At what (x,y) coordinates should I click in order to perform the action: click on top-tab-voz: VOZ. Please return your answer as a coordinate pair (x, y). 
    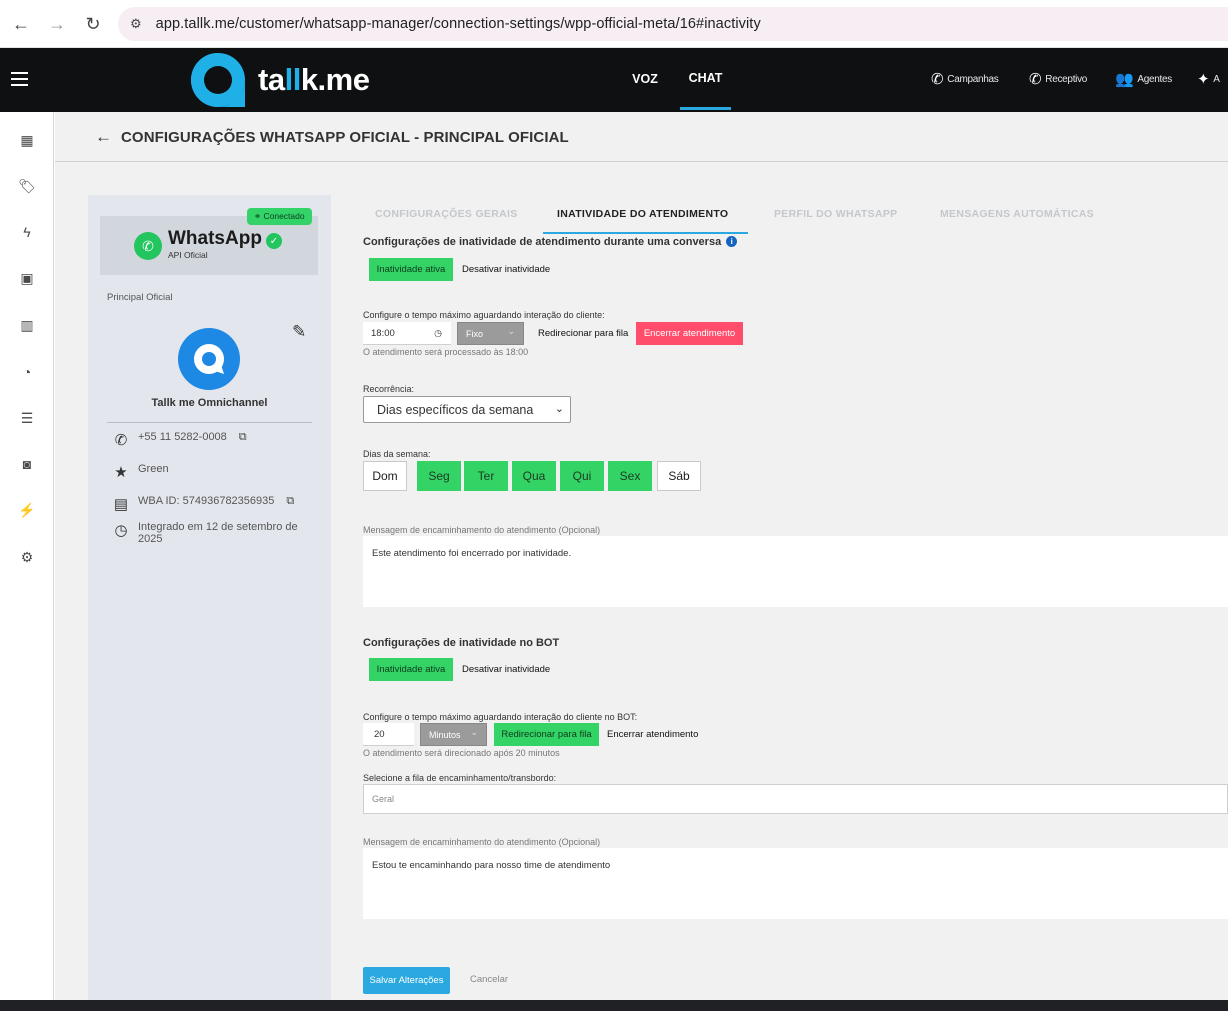
    Looking at the image, I should click on (645, 79).